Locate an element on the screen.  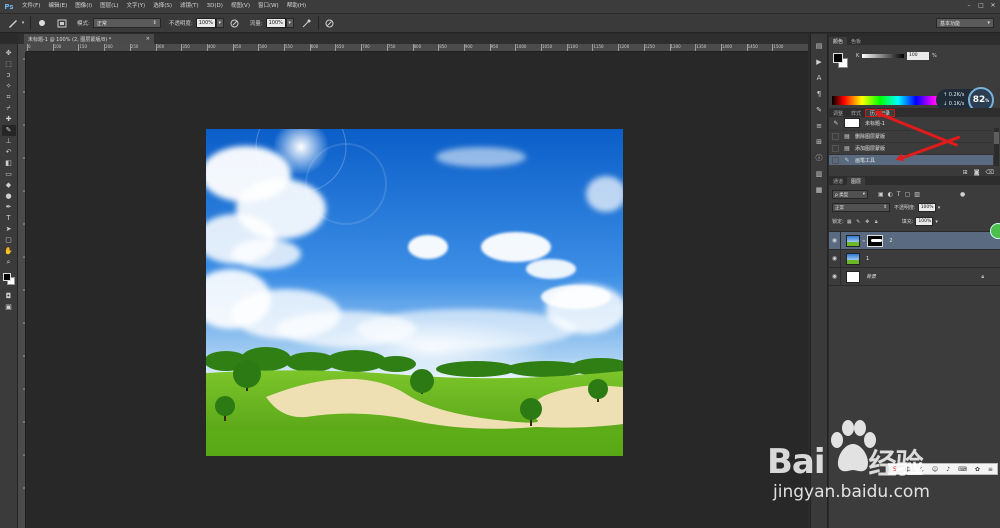
menu-item: 图像(I) is located at coordinates (83, 6).